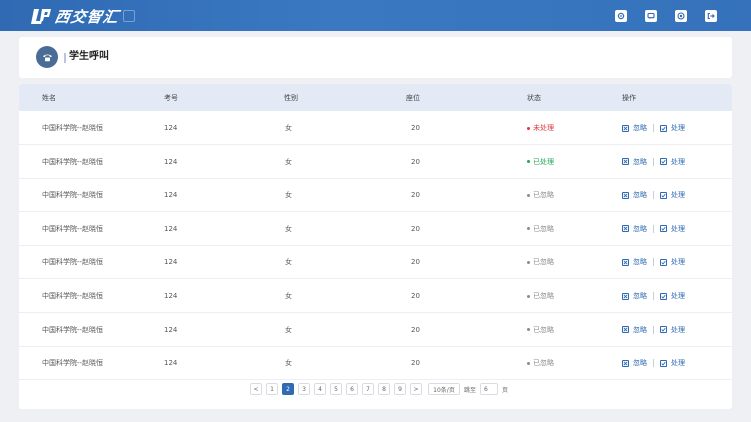  What do you see at coordinates (256, 389) in the screenshot?
I see `prev-page-button: <` at bounding box center [256, 389].